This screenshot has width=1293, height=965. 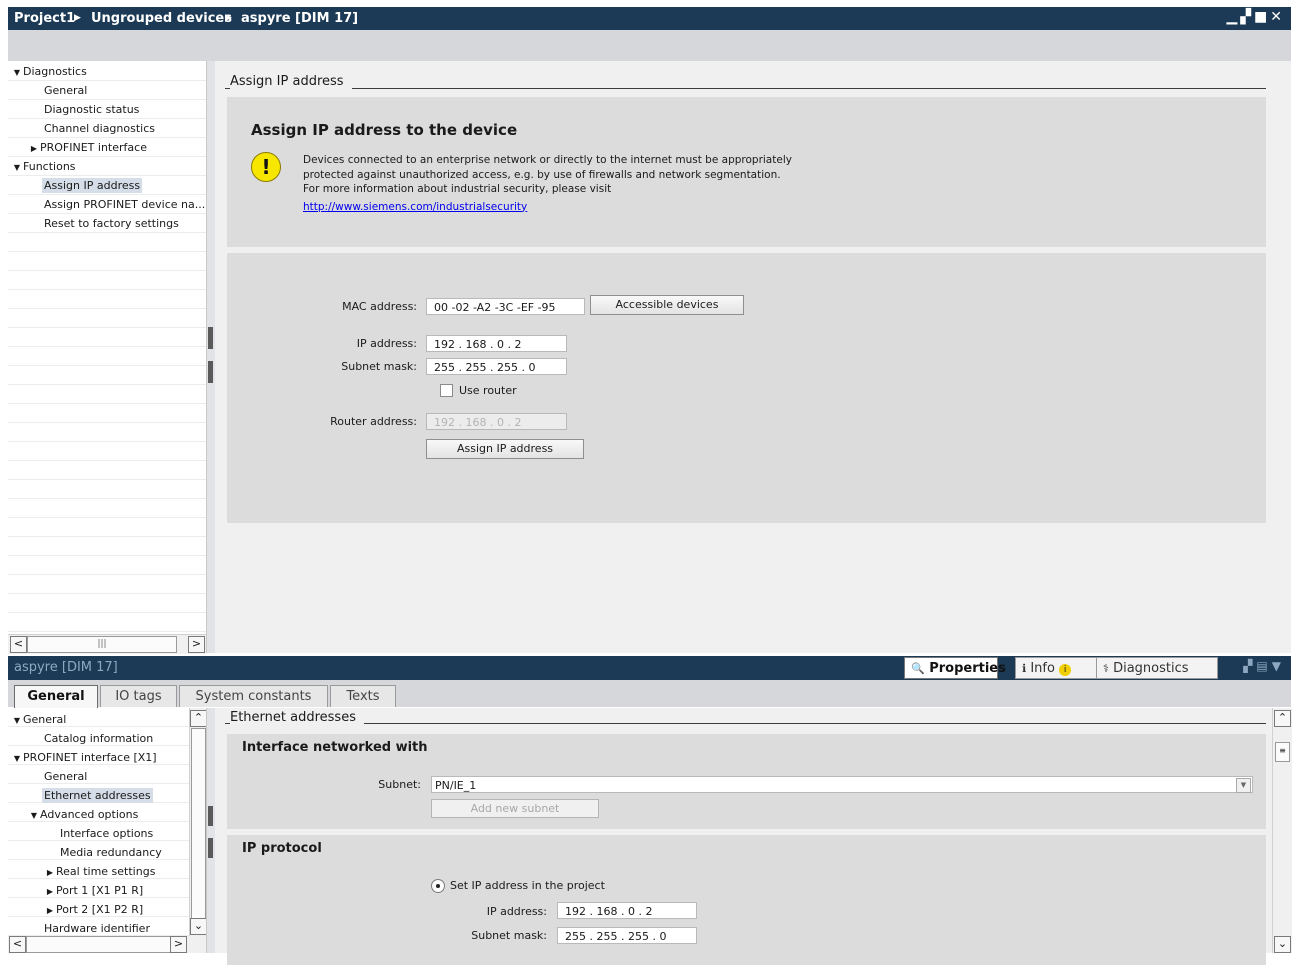 What do you see at coordinates (379, 366) in the screenshot?
I see `subnet-mask-label: Subnet mask:` at bounding box center [379, 366].